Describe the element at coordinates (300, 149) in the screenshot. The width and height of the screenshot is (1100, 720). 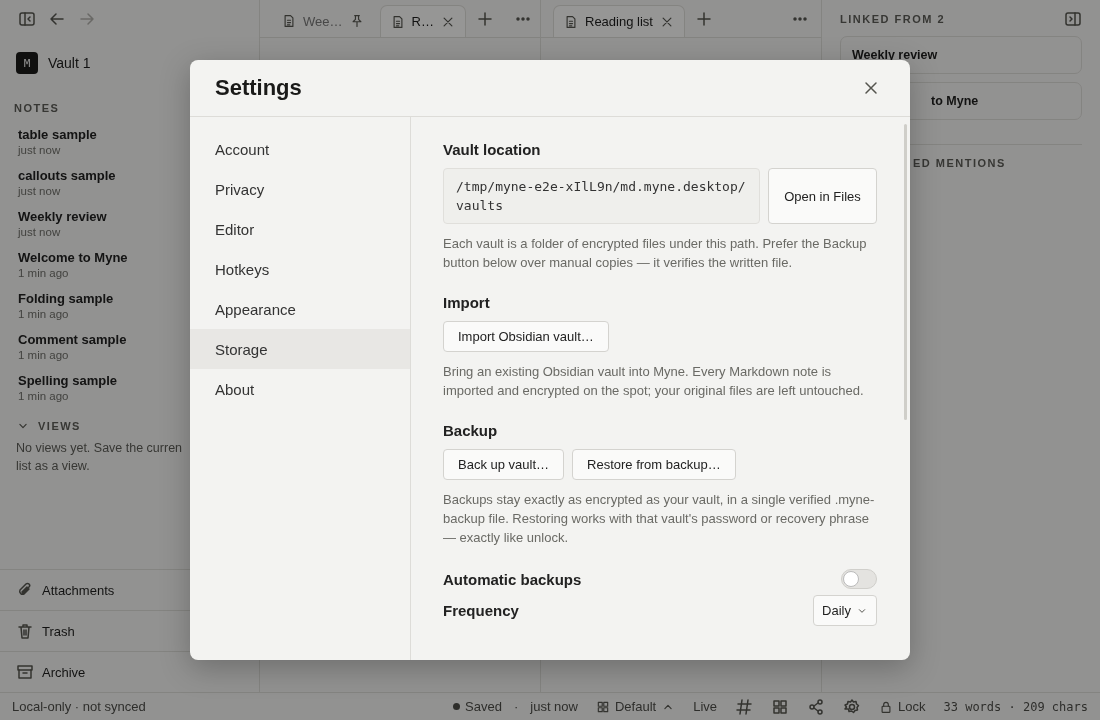
I see `settings-nav-item: Account` at that location.